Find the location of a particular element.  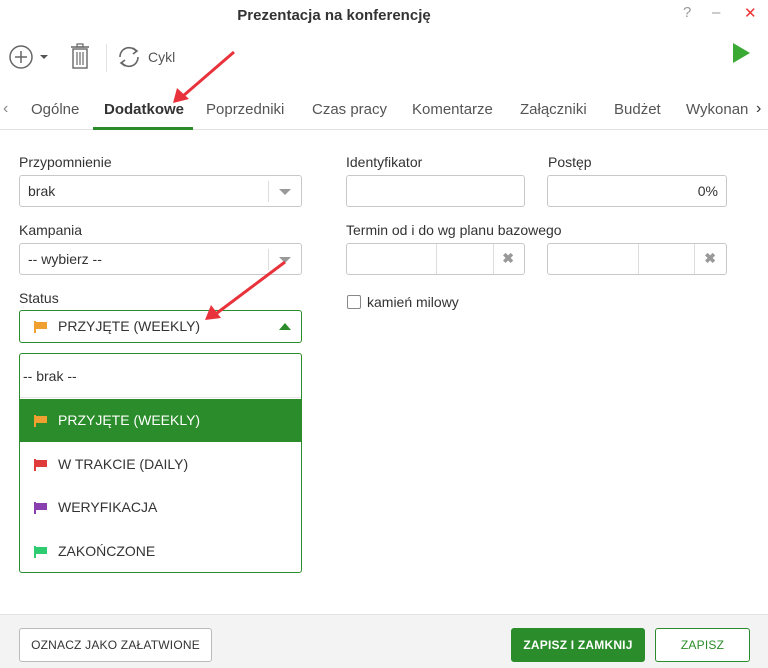

status-option-weryfikacja: WERYFIKACJA is located at coordinates (160, 507).